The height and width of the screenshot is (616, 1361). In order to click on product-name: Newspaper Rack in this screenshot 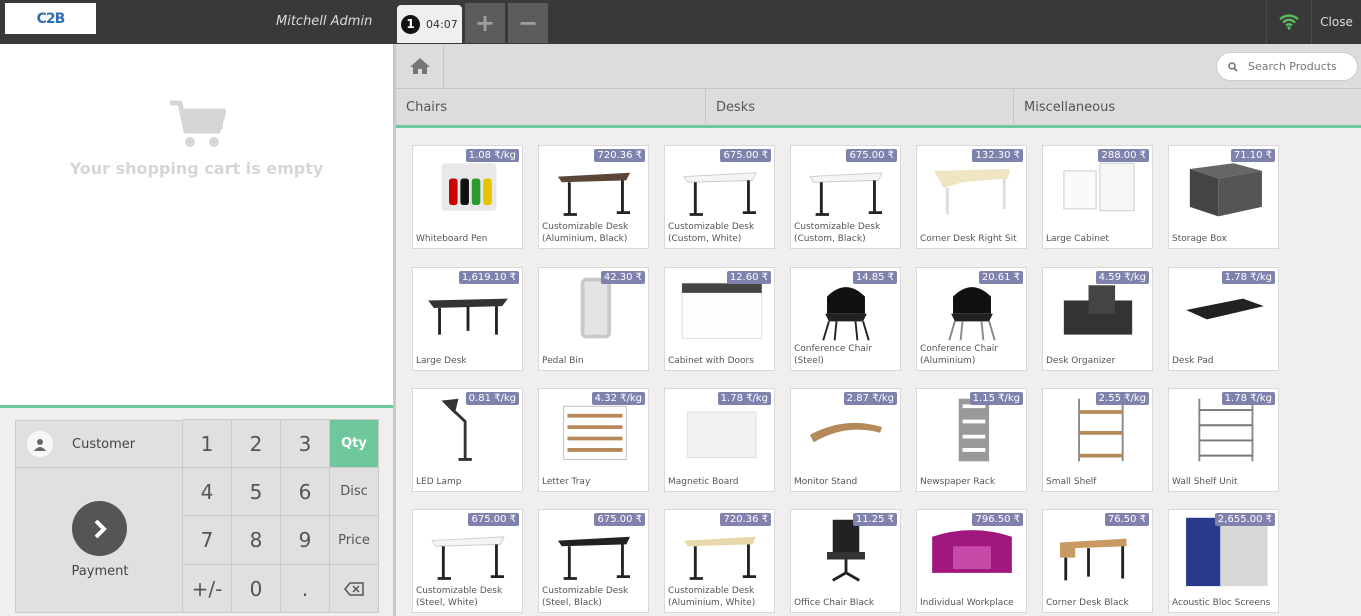, I will do `click(958, 482)`.